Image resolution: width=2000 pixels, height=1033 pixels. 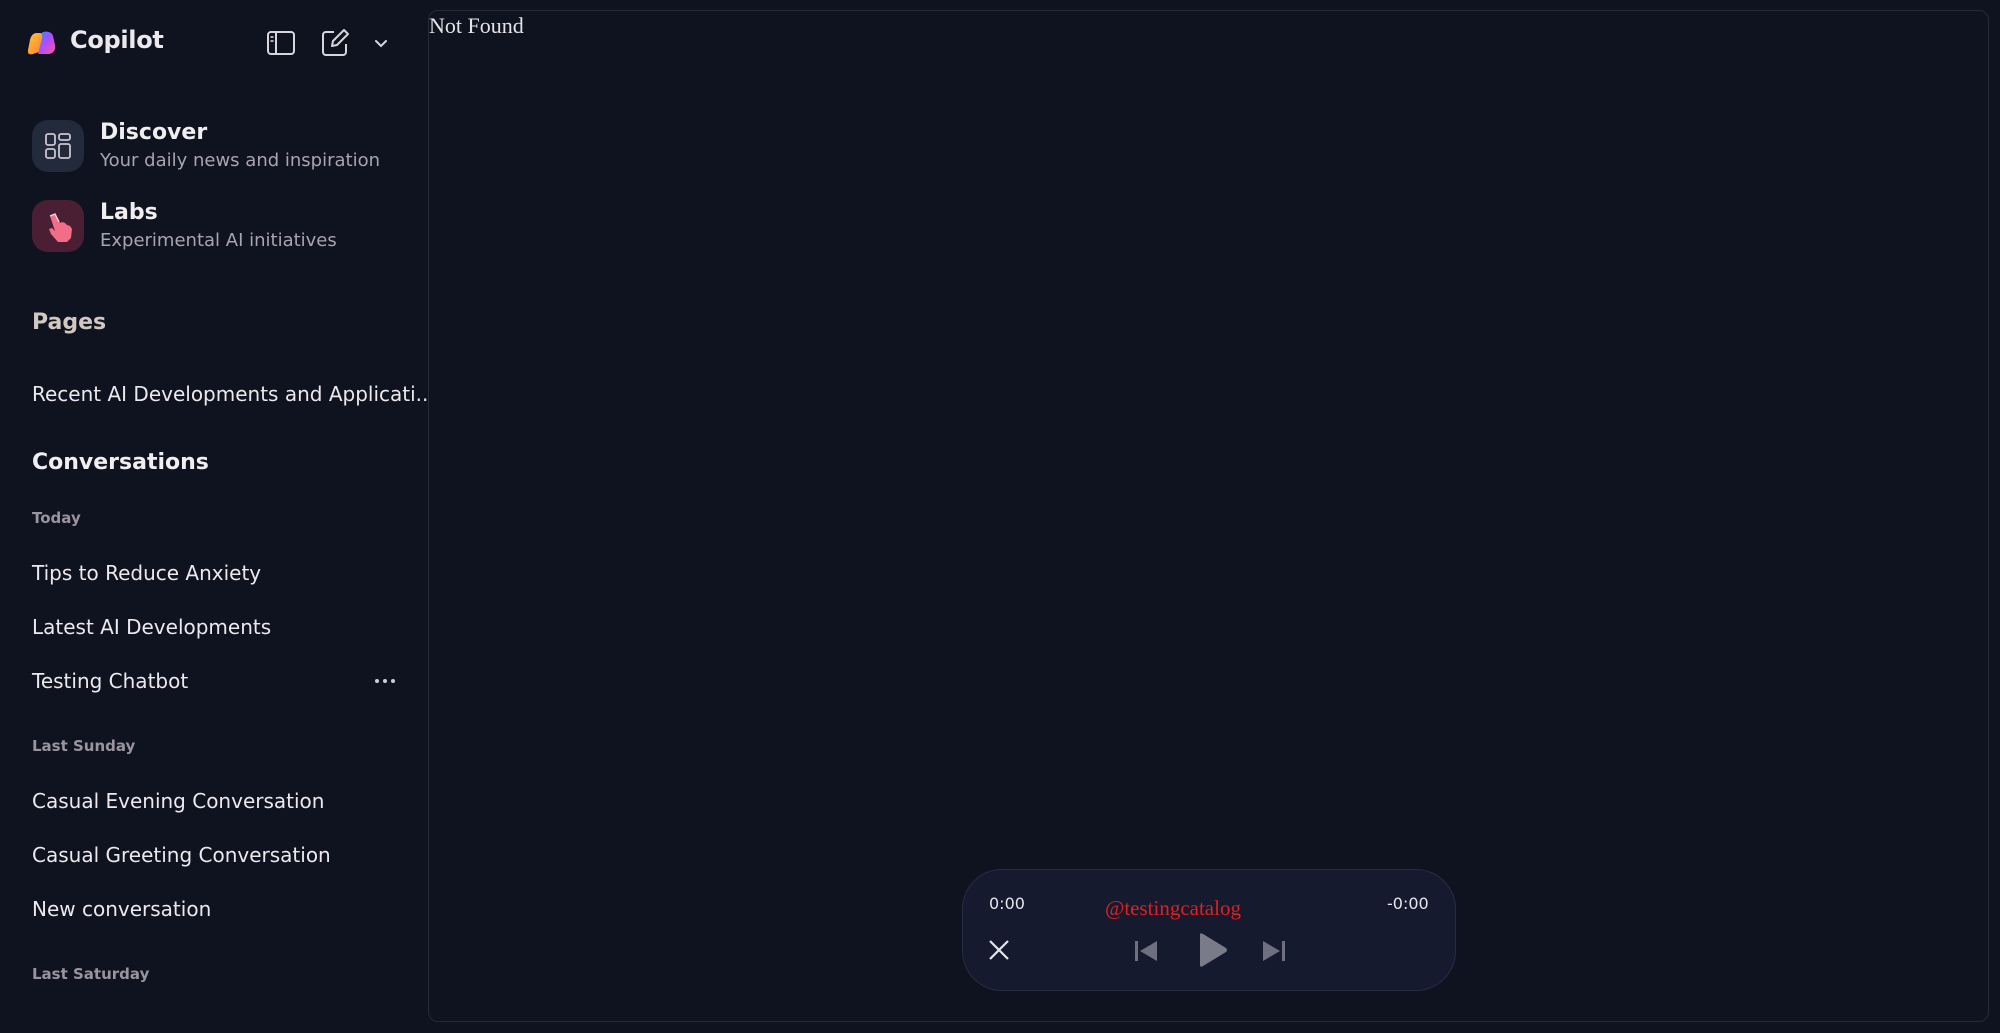 I want to click on sidebar-header: Copilot, so click(x=213, y=42).